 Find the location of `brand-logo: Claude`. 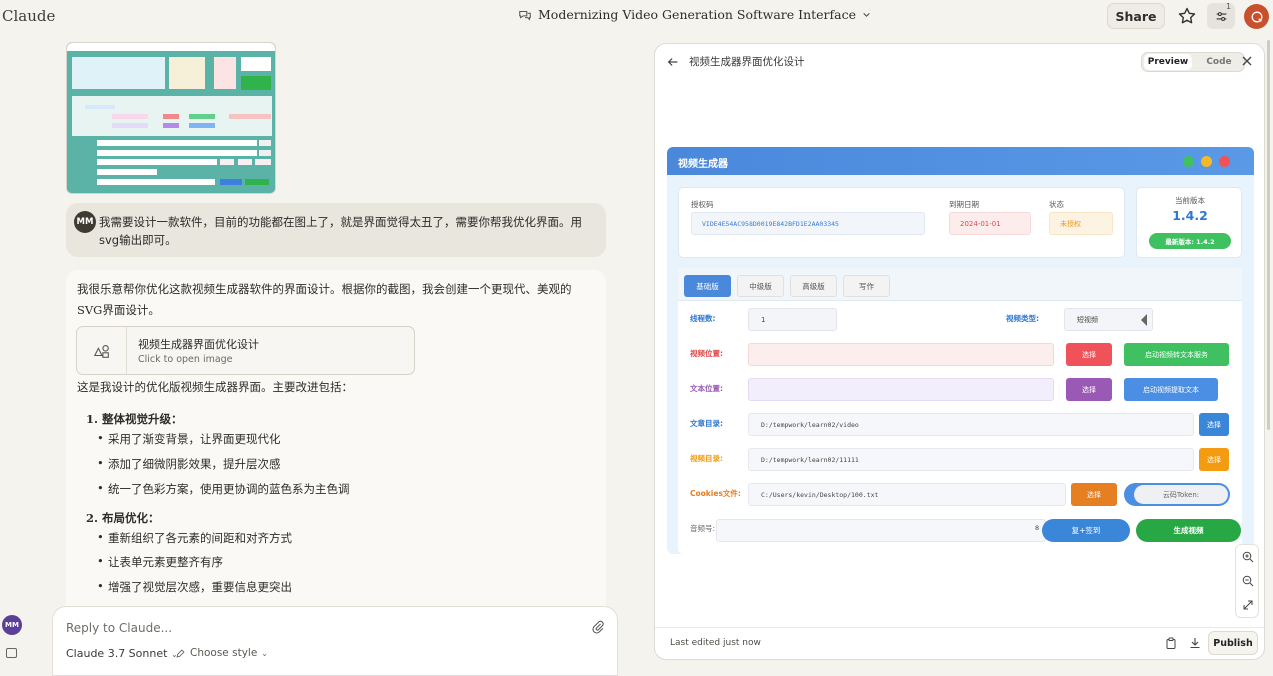

brand-logo: Claude is located at coordinates (28, 16).